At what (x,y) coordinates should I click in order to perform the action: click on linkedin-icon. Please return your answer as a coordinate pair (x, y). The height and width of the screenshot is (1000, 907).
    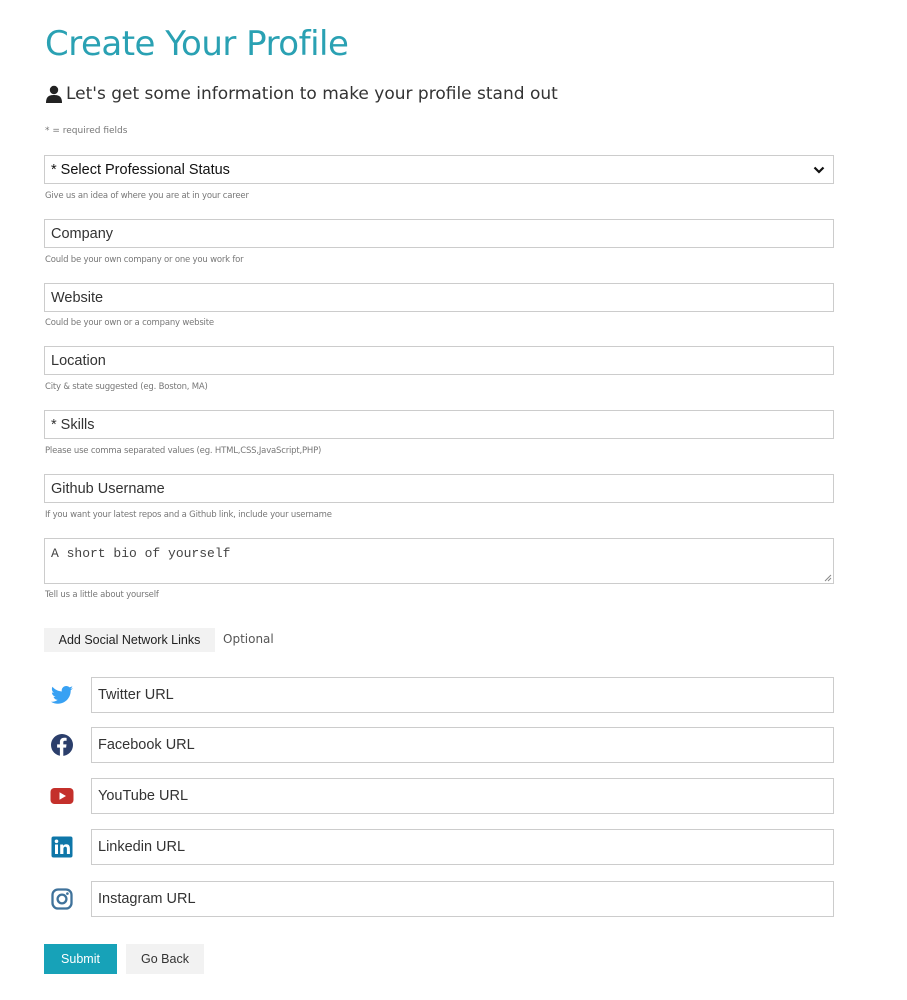
    Looking at the image, I should click on (62, 847).